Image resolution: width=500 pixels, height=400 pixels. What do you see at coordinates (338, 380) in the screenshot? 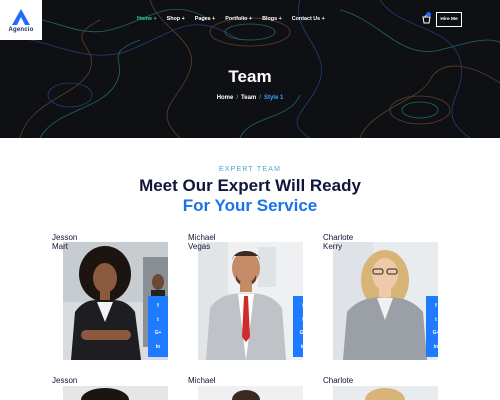
I see `member-name: Charlote` at bounding box center [338, 380].